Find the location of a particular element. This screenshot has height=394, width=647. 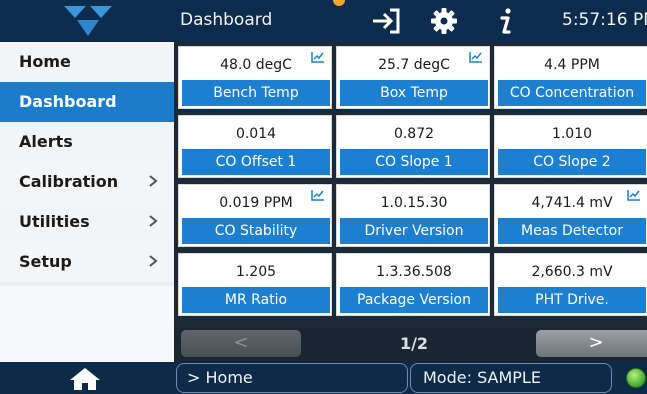

info-icon is located at coordinates (506, 21).